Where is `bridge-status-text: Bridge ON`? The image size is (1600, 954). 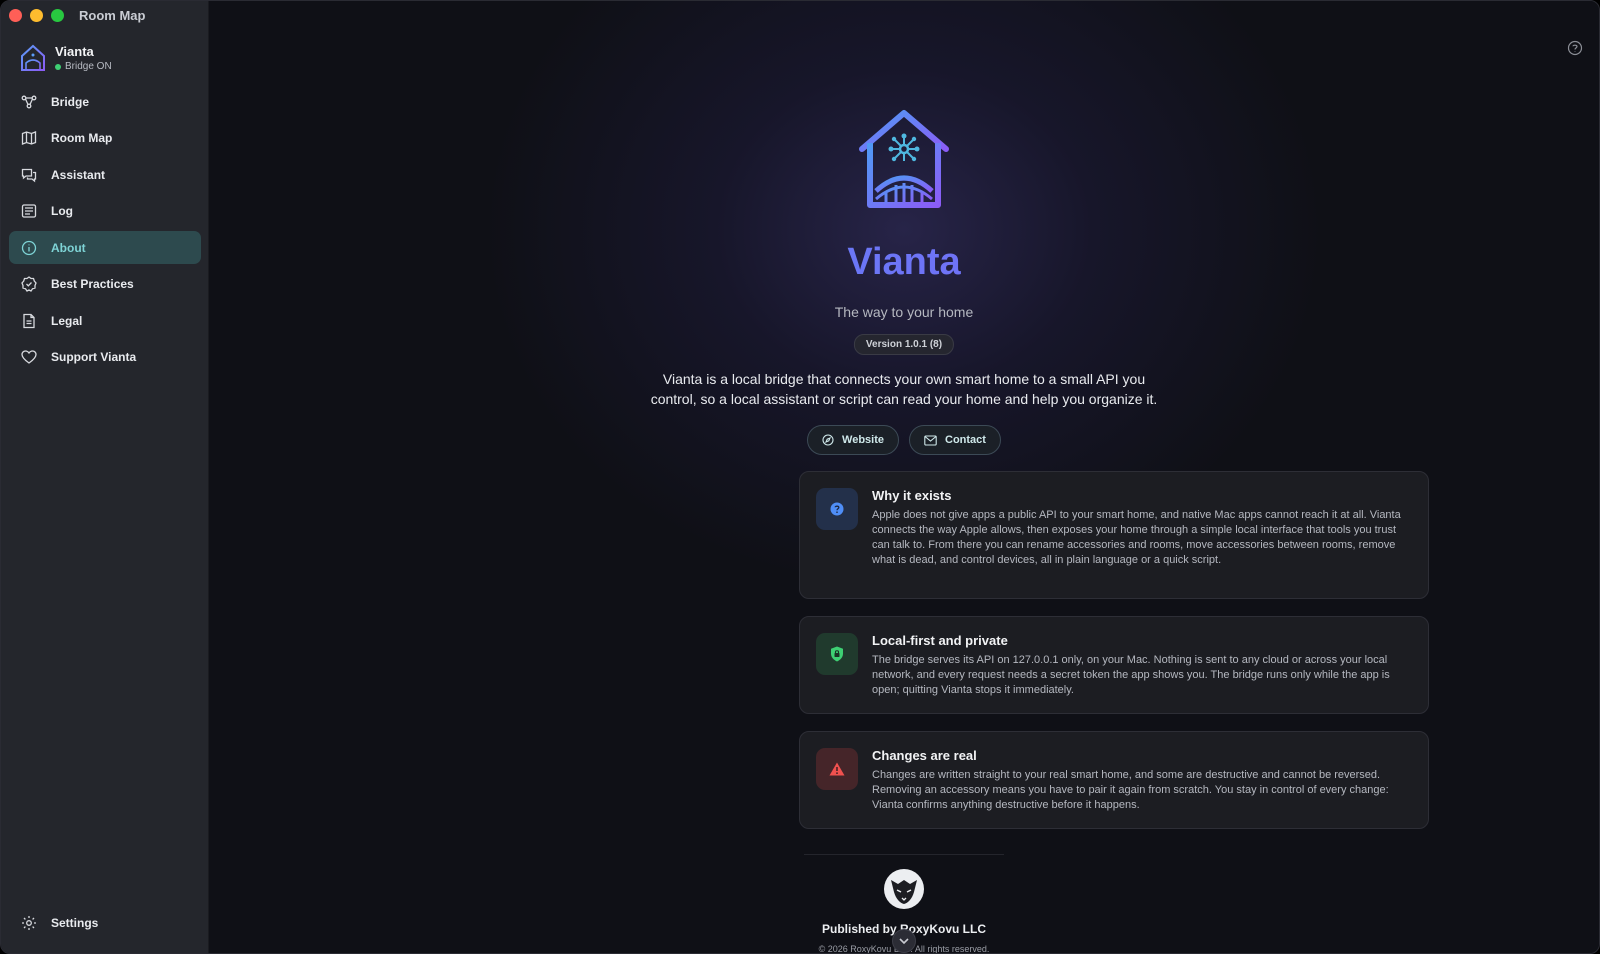 bridge-status-text: Bridge ON is located at coordinates (88, 66).